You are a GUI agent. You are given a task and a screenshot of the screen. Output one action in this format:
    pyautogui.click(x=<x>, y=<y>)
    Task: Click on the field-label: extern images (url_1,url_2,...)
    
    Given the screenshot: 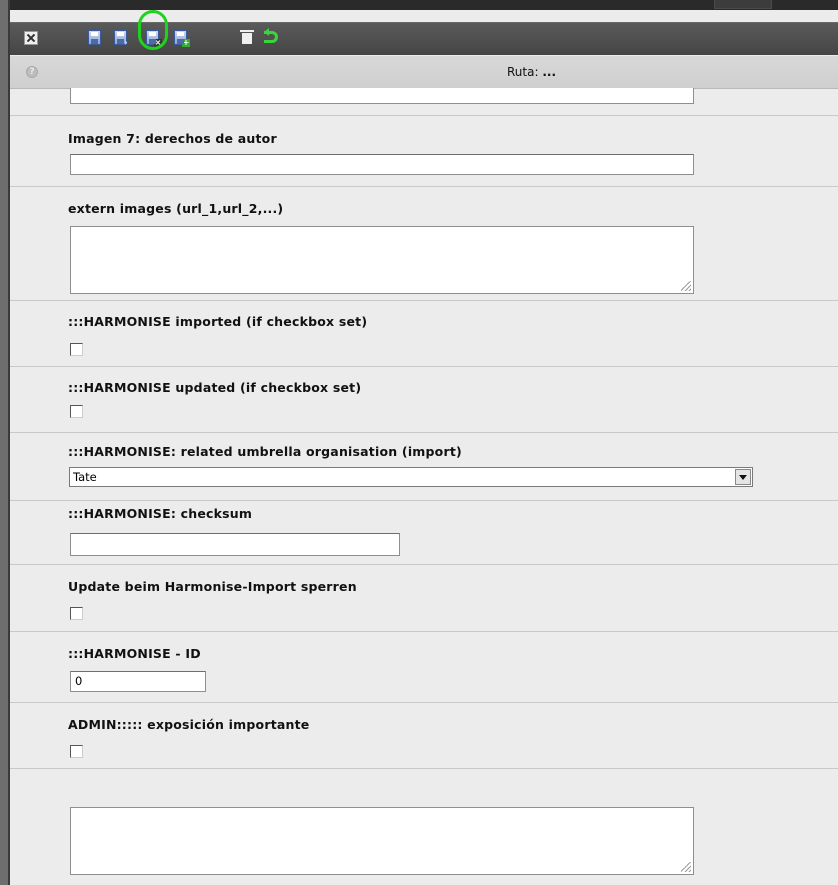 What is the action you would take?
    pyautogui.click(x=176, y=208)
    